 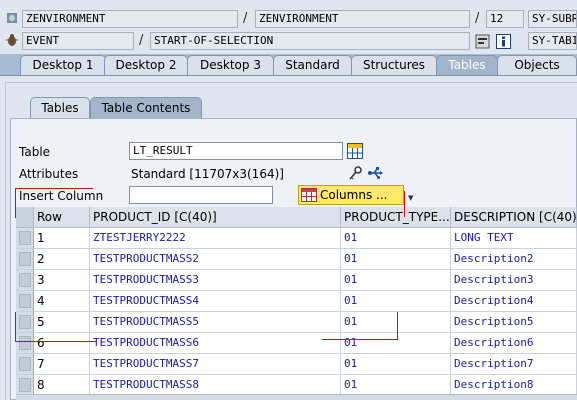 What do you see at coordinates (62, 301) in the screenshot?
I see `row-number-cell: 4` at bounding box center [62, 301].